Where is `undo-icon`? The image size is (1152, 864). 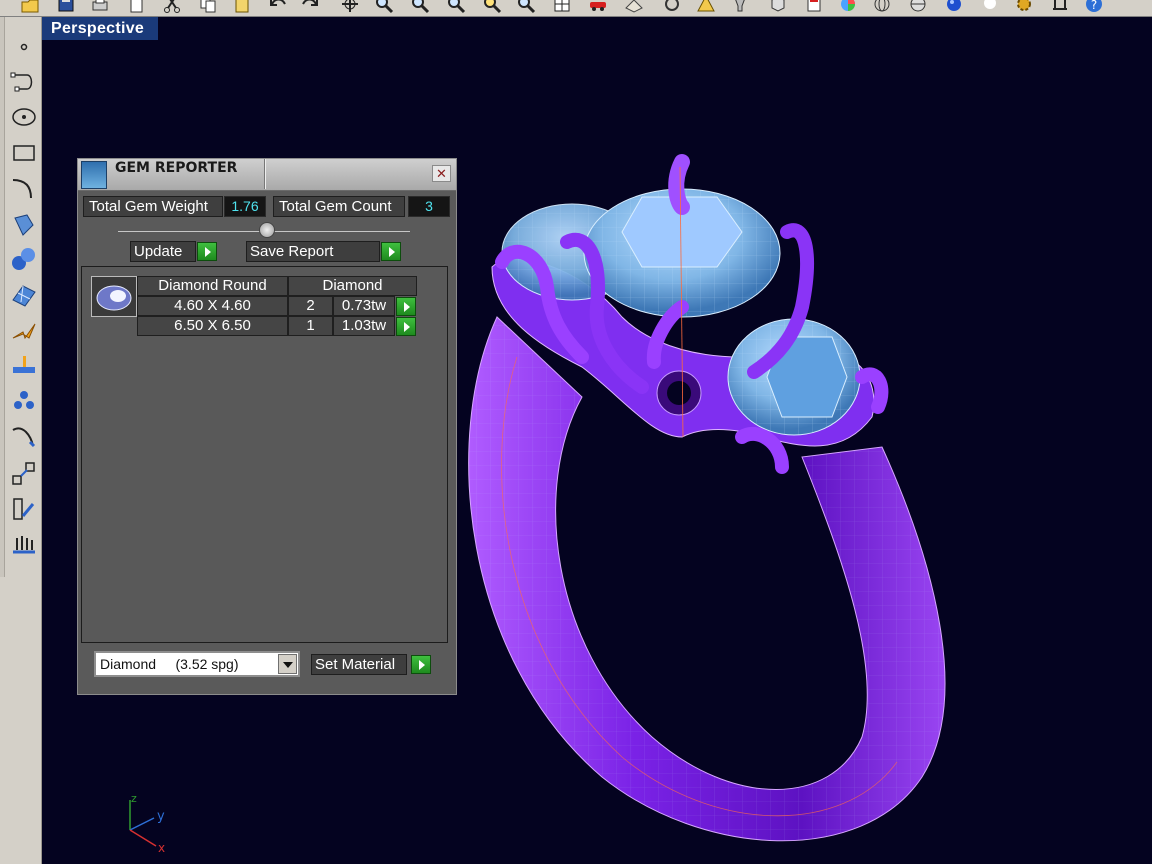
undo-icon is located at coordinates (278, 7).